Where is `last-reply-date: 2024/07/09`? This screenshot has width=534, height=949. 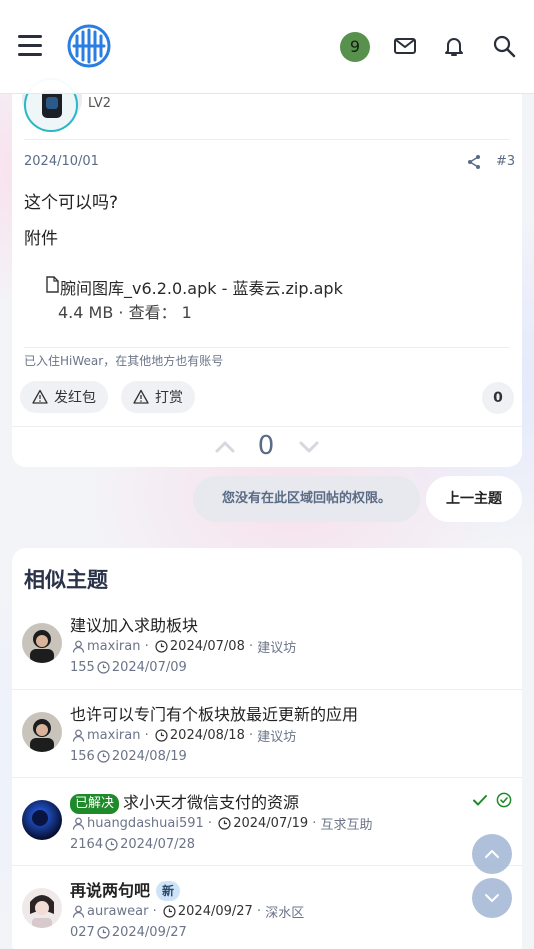
last-reply-date: 2024/07/09 is located at coordinates (149, 667).